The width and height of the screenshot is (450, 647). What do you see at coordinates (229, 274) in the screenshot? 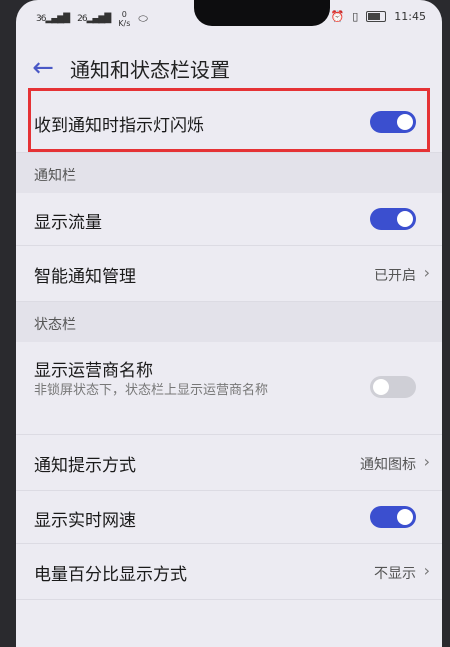
I see `row-smart-notify: 智能通知管理 已开启 ›` at bounding box center [229, 274].